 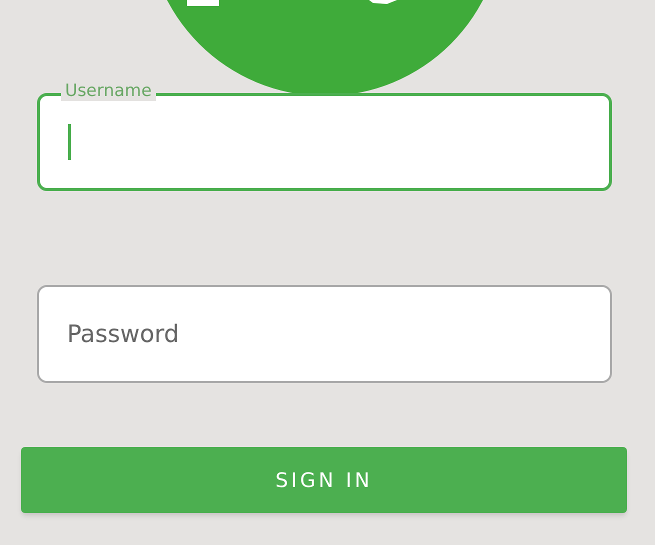 I want to click on field-label: Username, so click(x=108, y=91).